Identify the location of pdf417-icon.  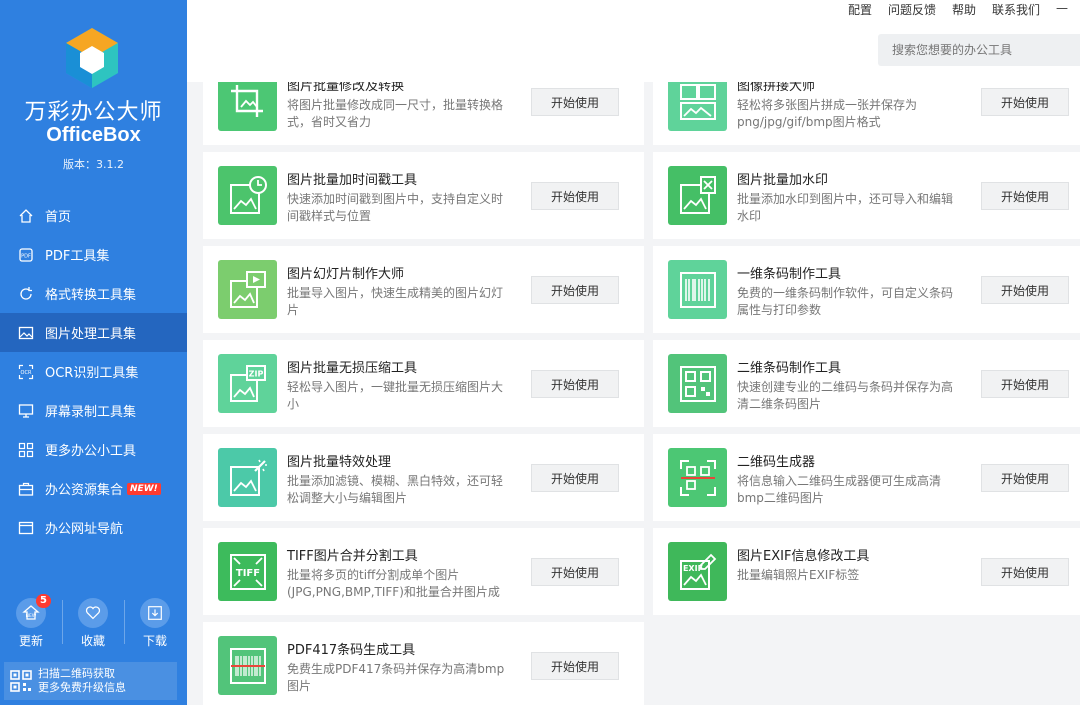
(247, 665).